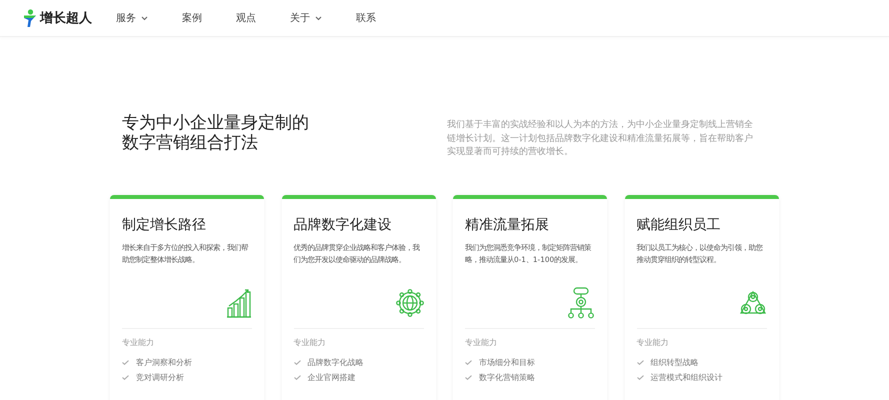 This screenshot has width=889, height=400. I want to click on nav-link: 服务, so click(132, 18).